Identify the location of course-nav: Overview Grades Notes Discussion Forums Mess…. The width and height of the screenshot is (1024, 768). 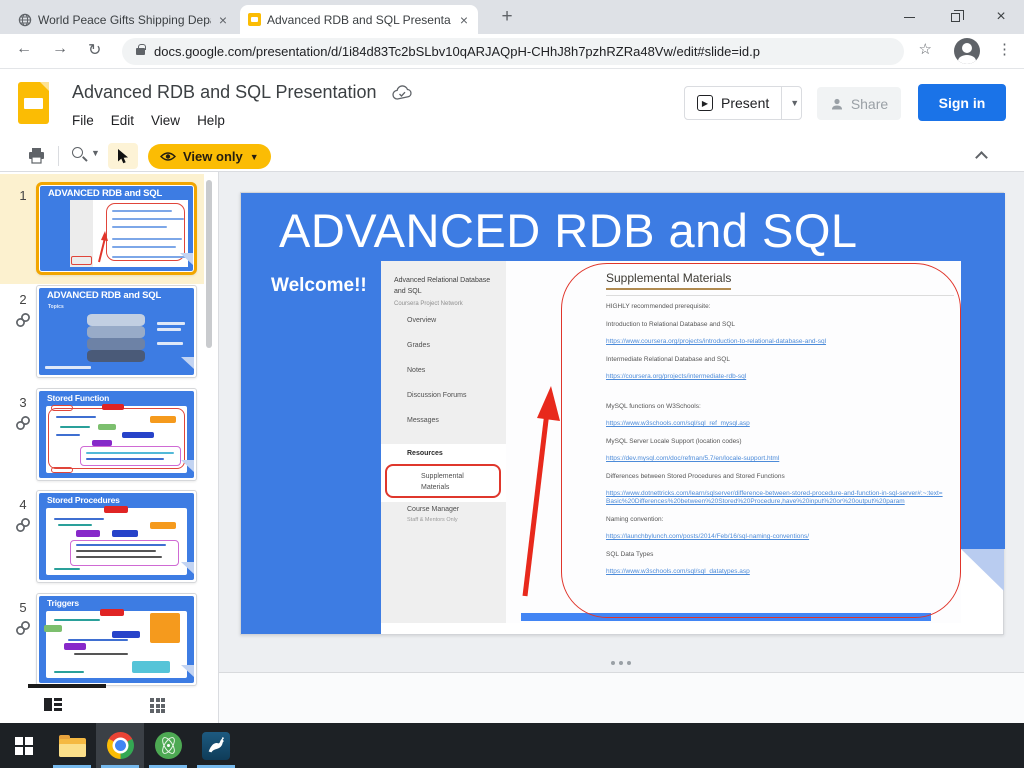
(437, 379).